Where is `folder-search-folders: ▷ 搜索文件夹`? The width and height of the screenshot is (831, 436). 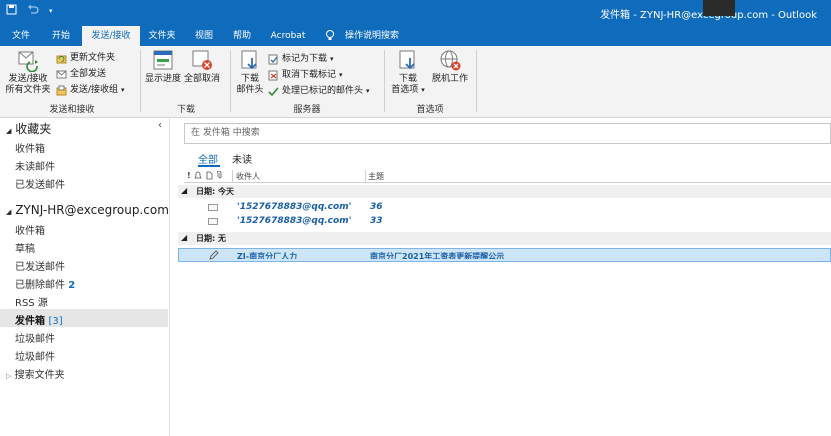
folder-search-folders: ▷ 搜索文件夹 is located at coordinates (35, 373).